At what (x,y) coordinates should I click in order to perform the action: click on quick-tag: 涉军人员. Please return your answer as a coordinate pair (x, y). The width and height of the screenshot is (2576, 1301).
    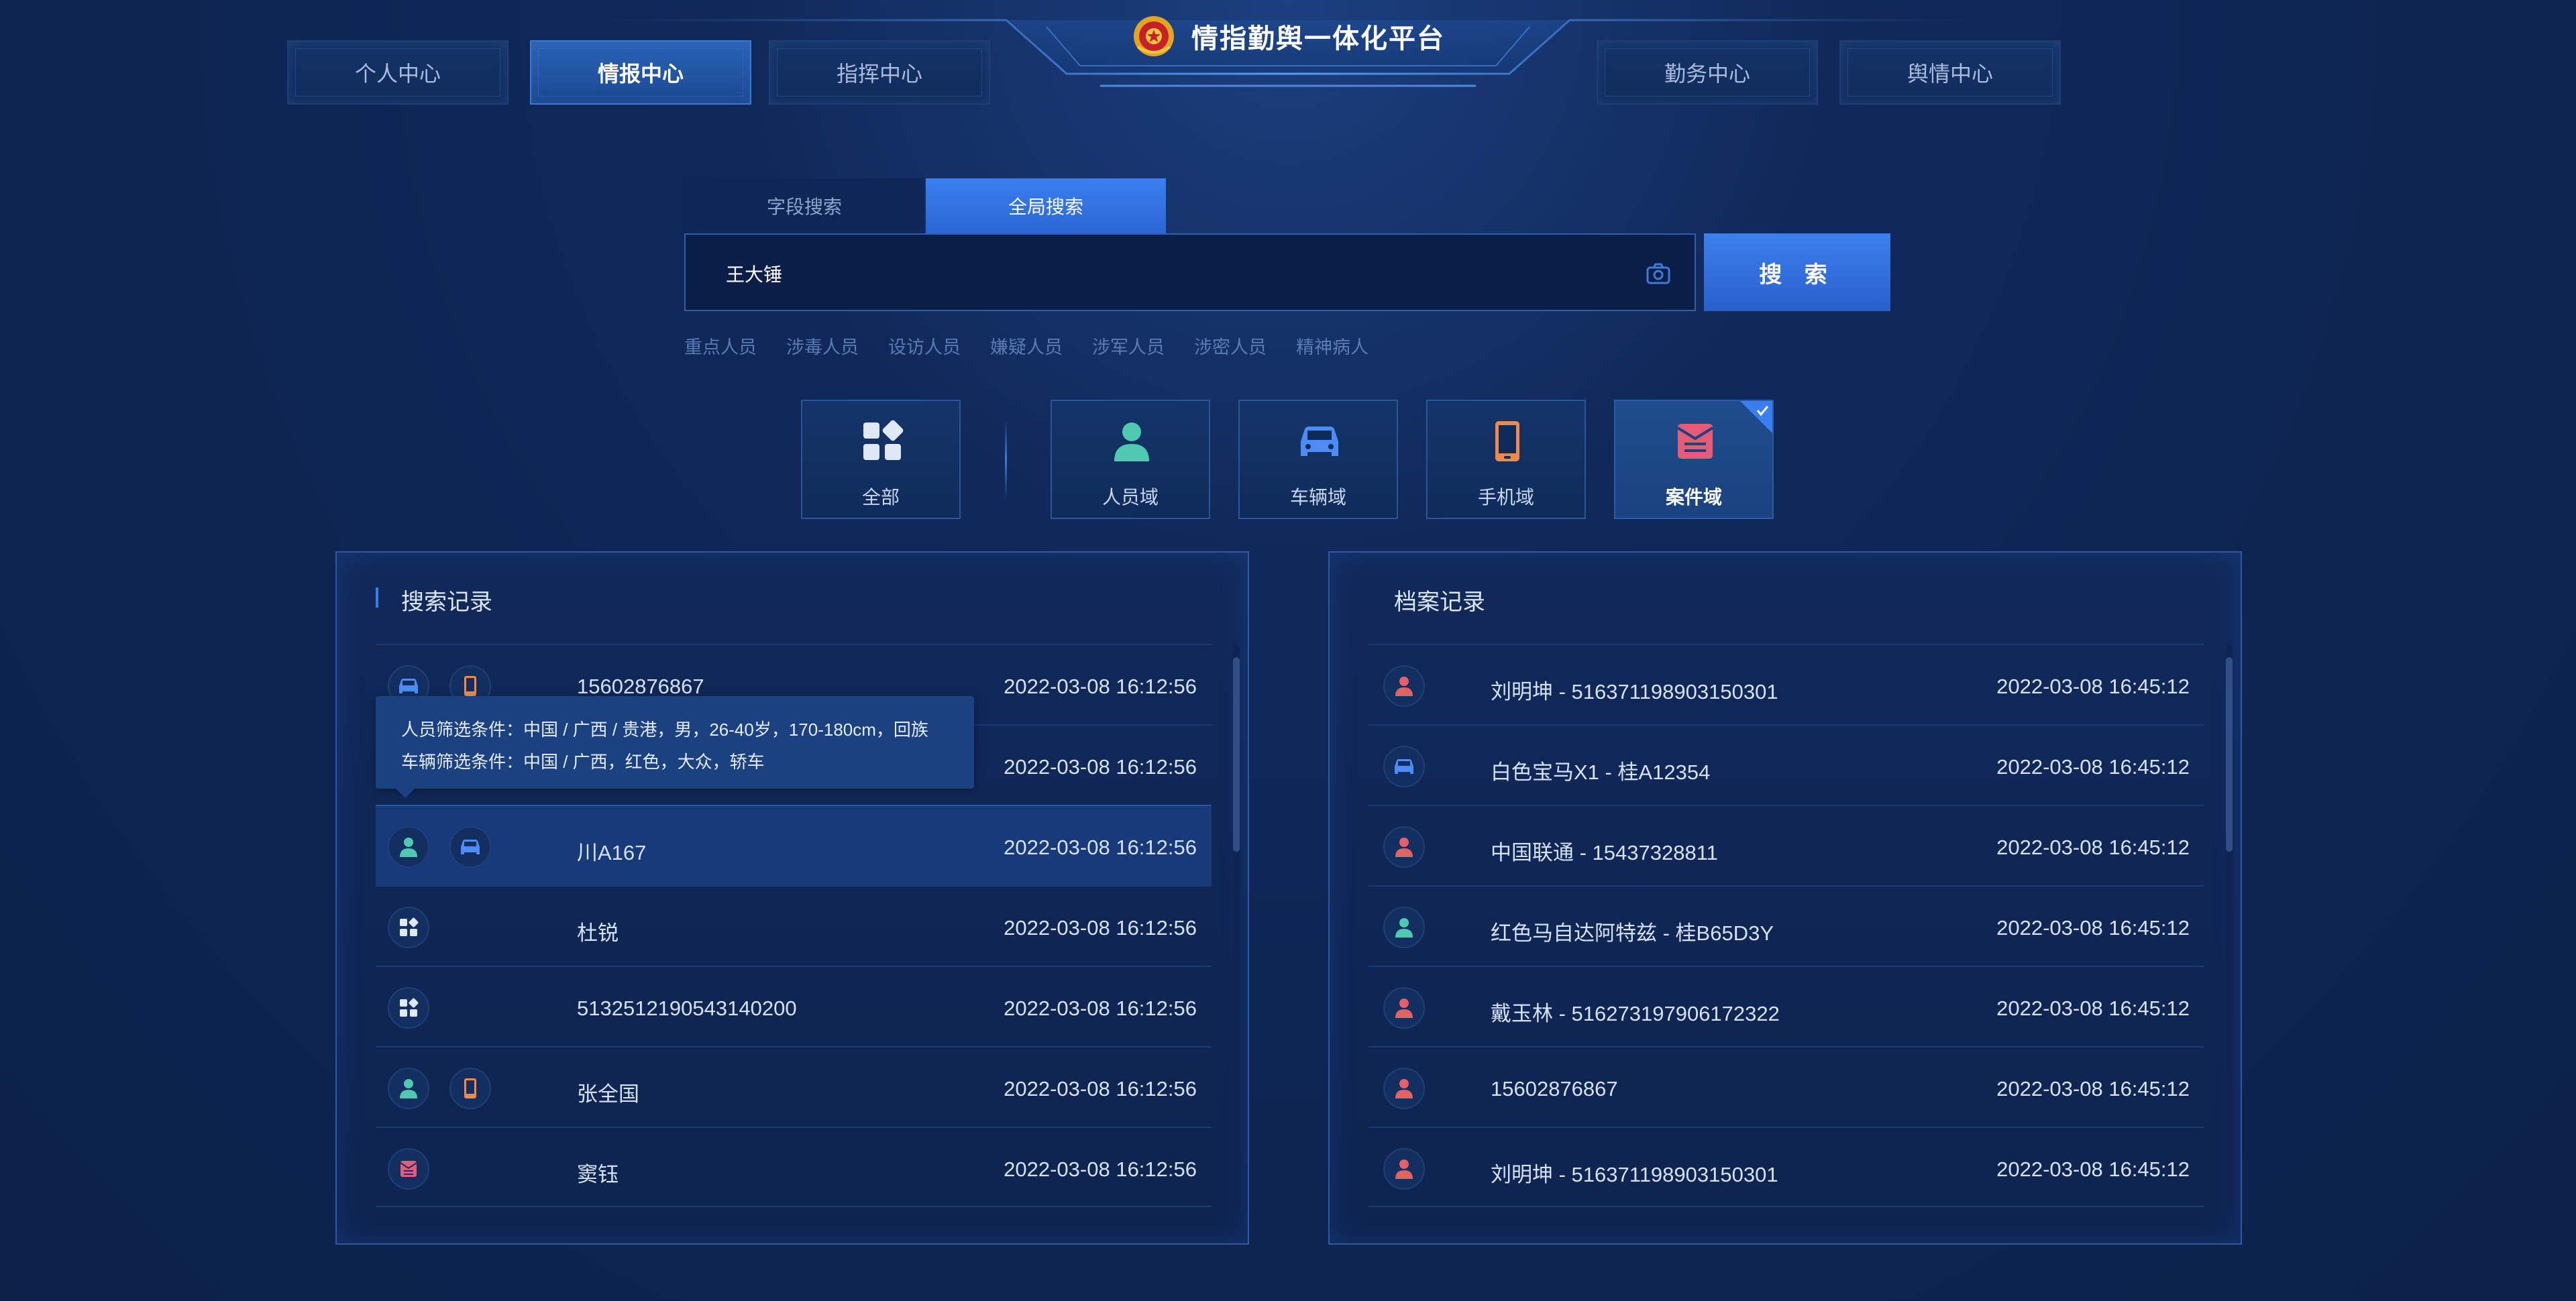
    Looking at the image, I should click on (1128, 346).